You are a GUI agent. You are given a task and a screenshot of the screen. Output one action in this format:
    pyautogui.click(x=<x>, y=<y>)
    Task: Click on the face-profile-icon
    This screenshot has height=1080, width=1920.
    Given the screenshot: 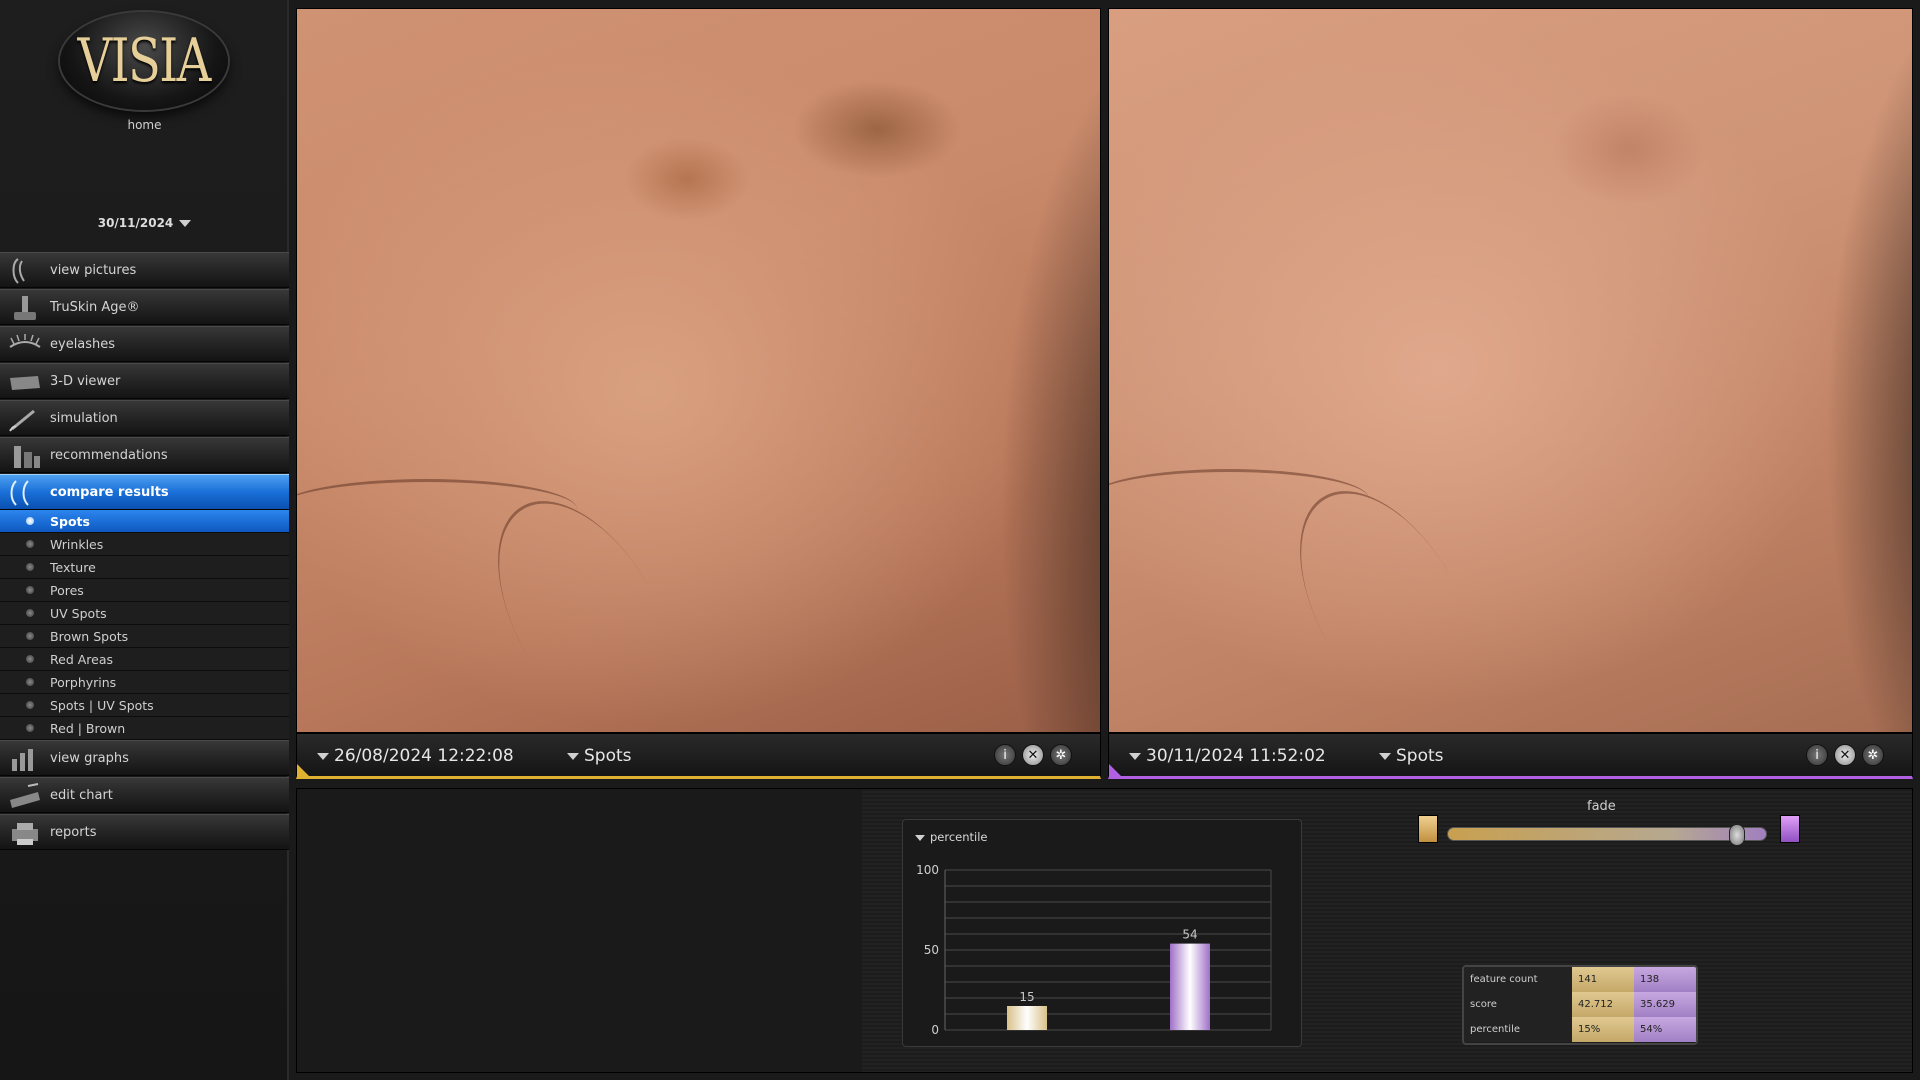 What is the action you would take?
    pyautogui.click(x=18, y=271)
    